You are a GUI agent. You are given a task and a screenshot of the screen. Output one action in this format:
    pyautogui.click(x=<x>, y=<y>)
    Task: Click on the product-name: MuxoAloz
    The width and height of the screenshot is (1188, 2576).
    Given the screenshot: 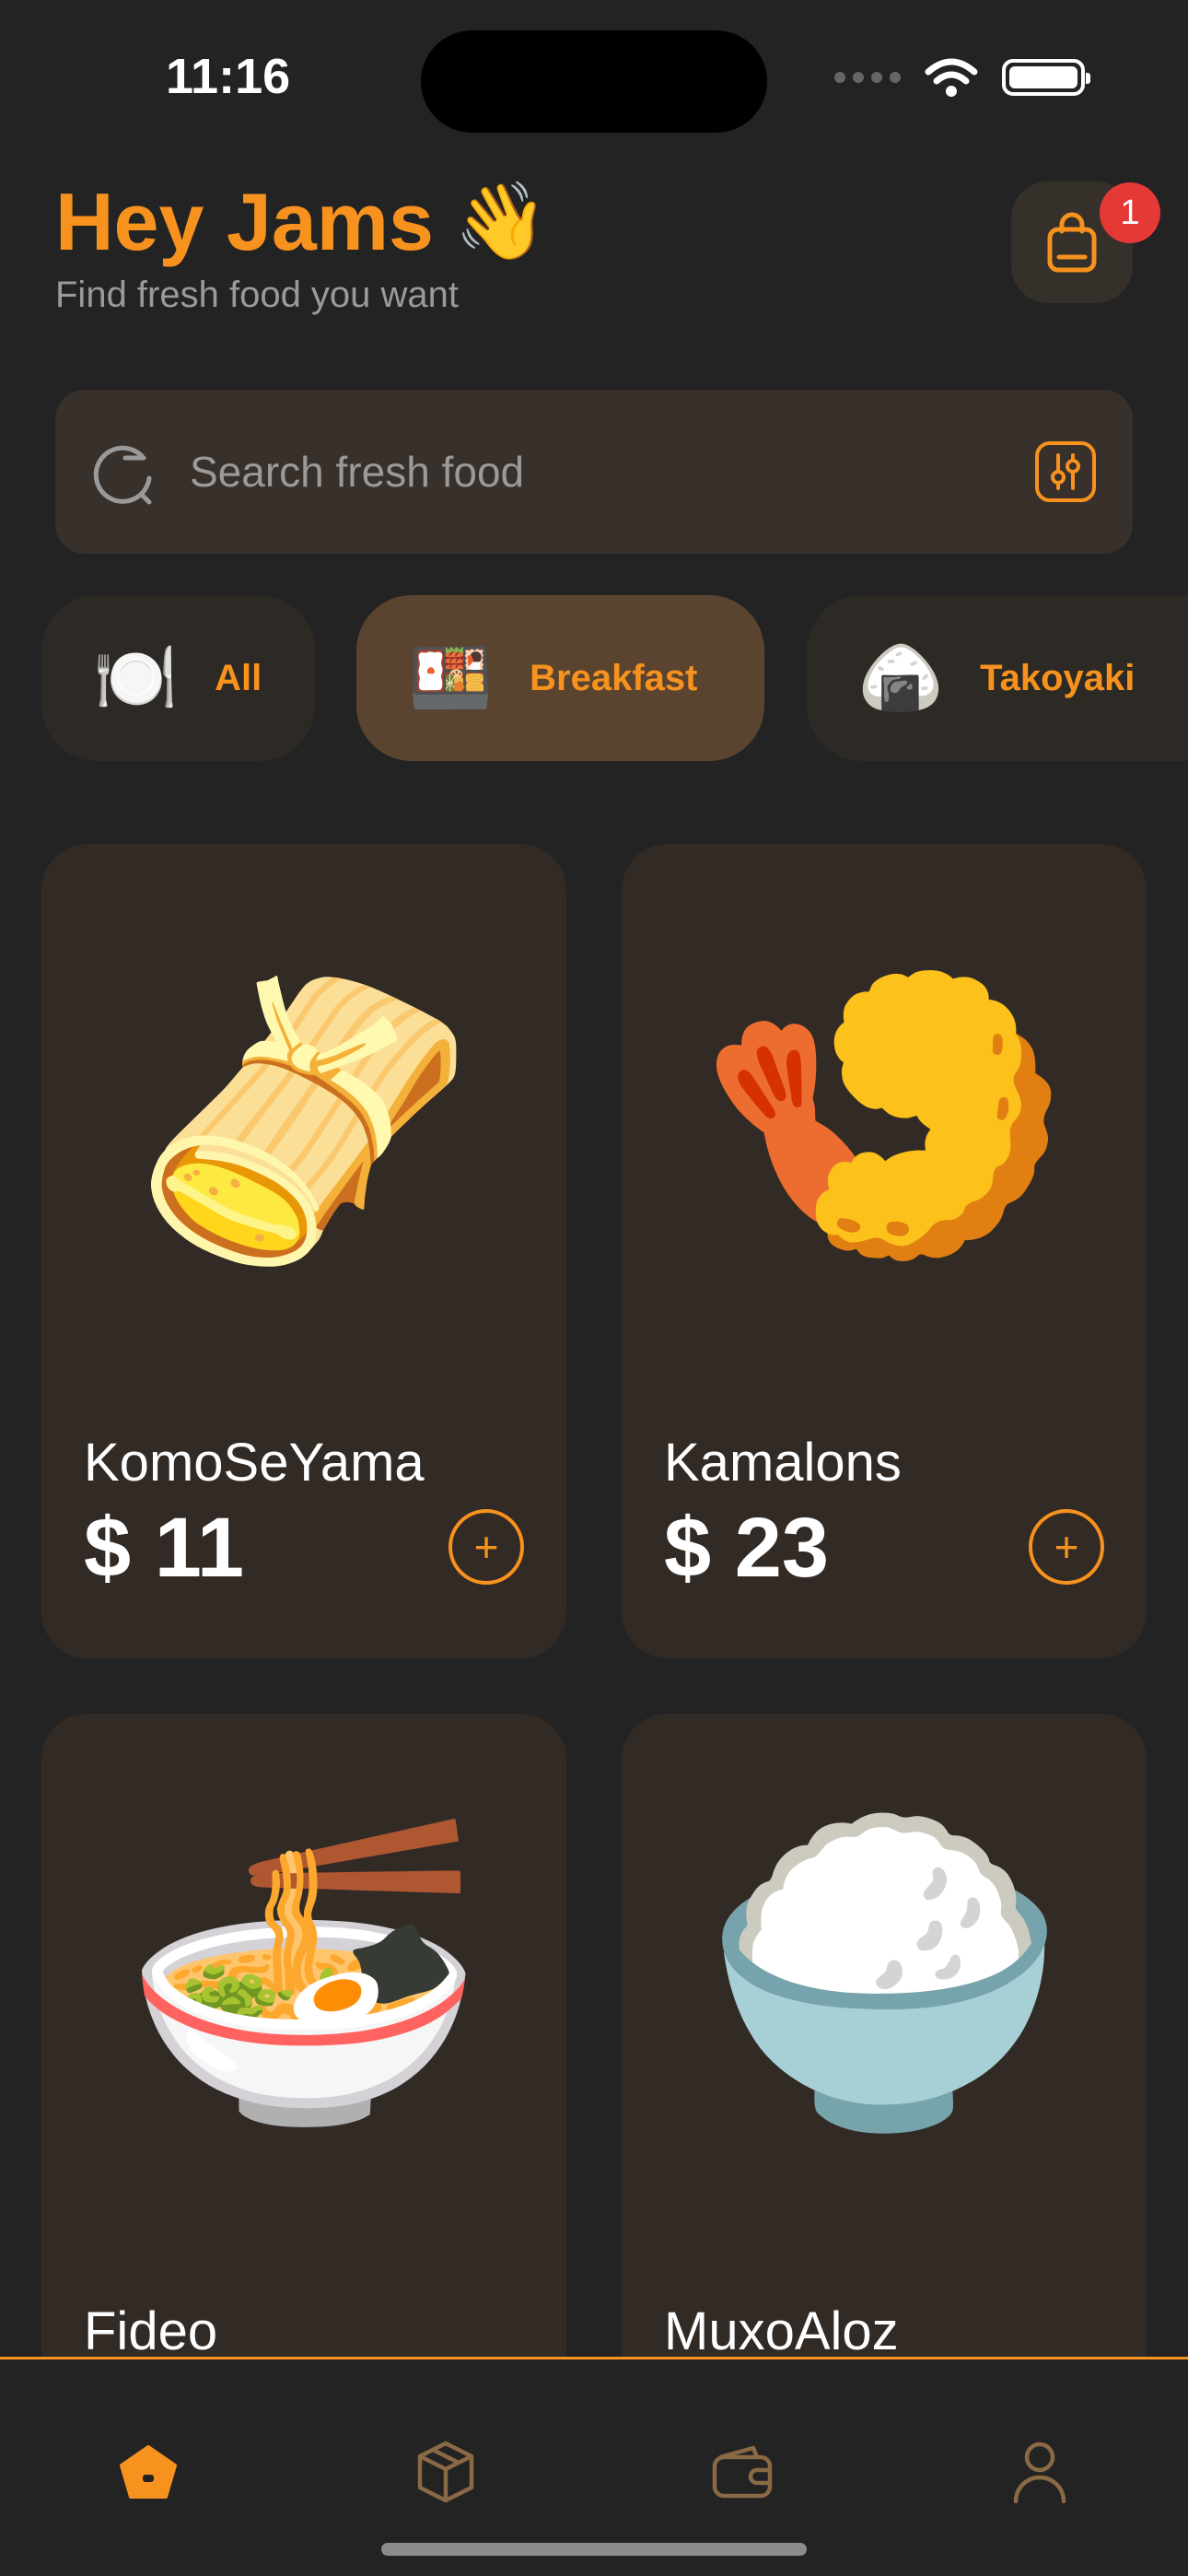 What is the action you would take?
    pyautogui.click(x=781, y=2330)
    